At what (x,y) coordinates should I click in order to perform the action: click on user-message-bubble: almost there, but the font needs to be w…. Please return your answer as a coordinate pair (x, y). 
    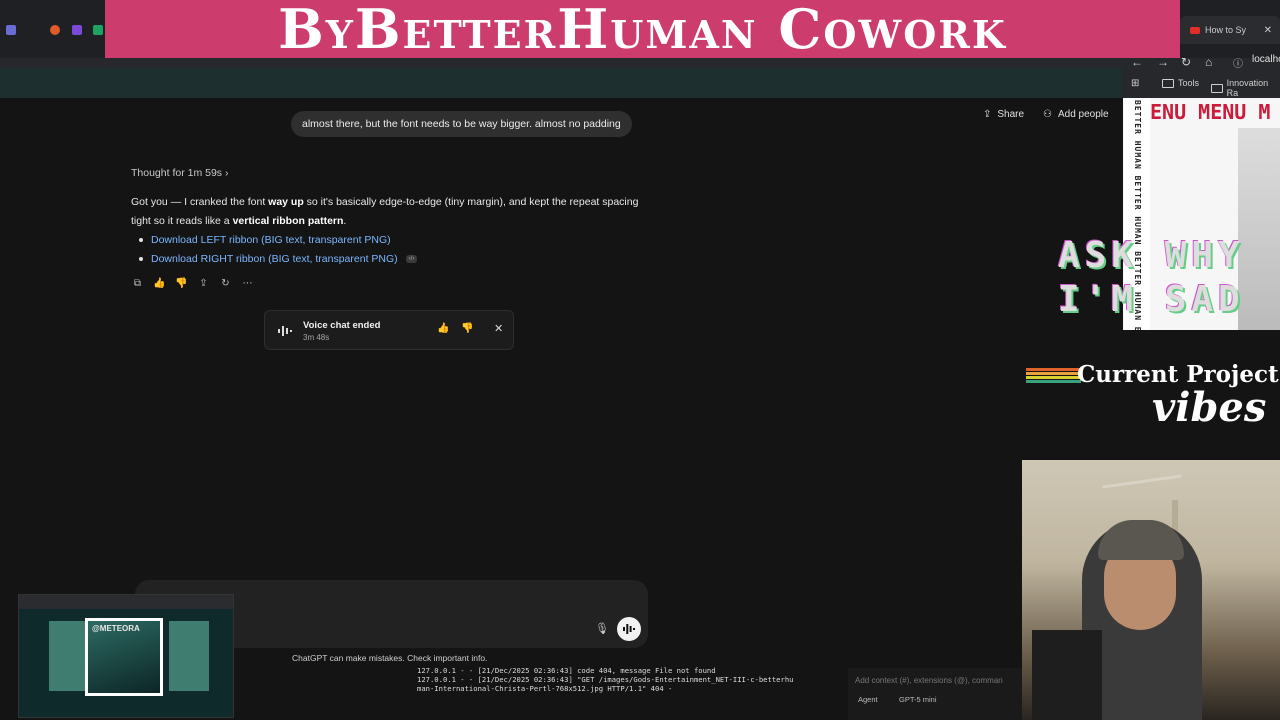
    Looking at the image, I should click on (461, 124).